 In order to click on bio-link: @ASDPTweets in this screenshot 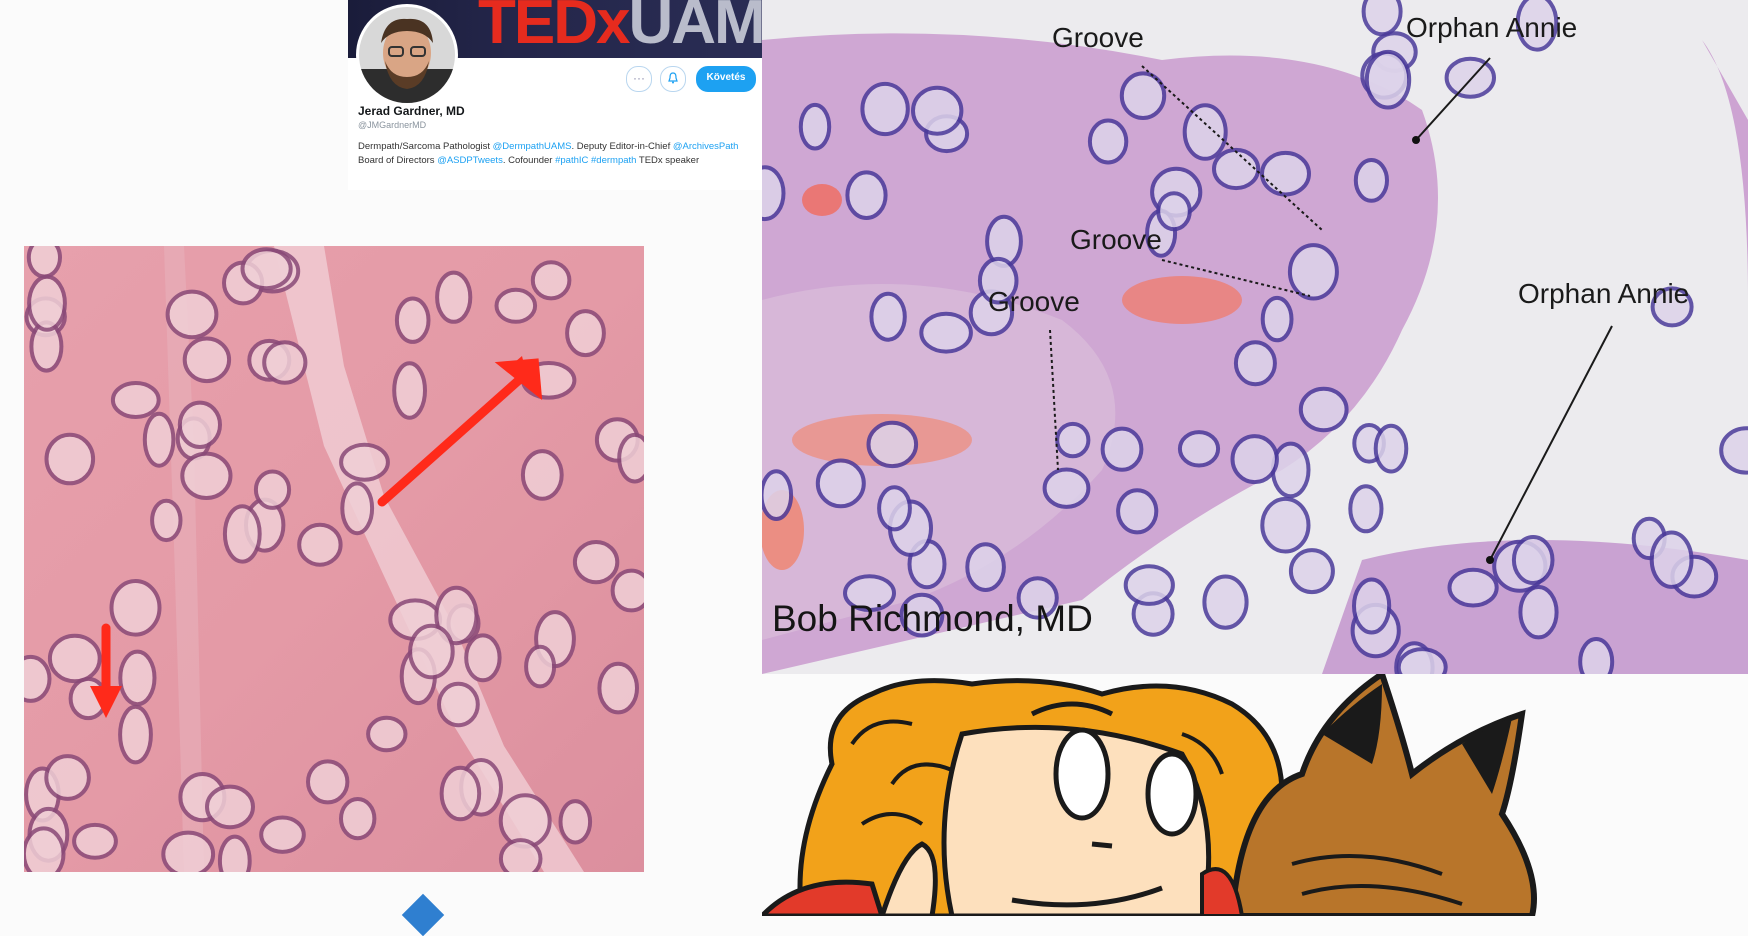, I will do `click(470, 160)`.